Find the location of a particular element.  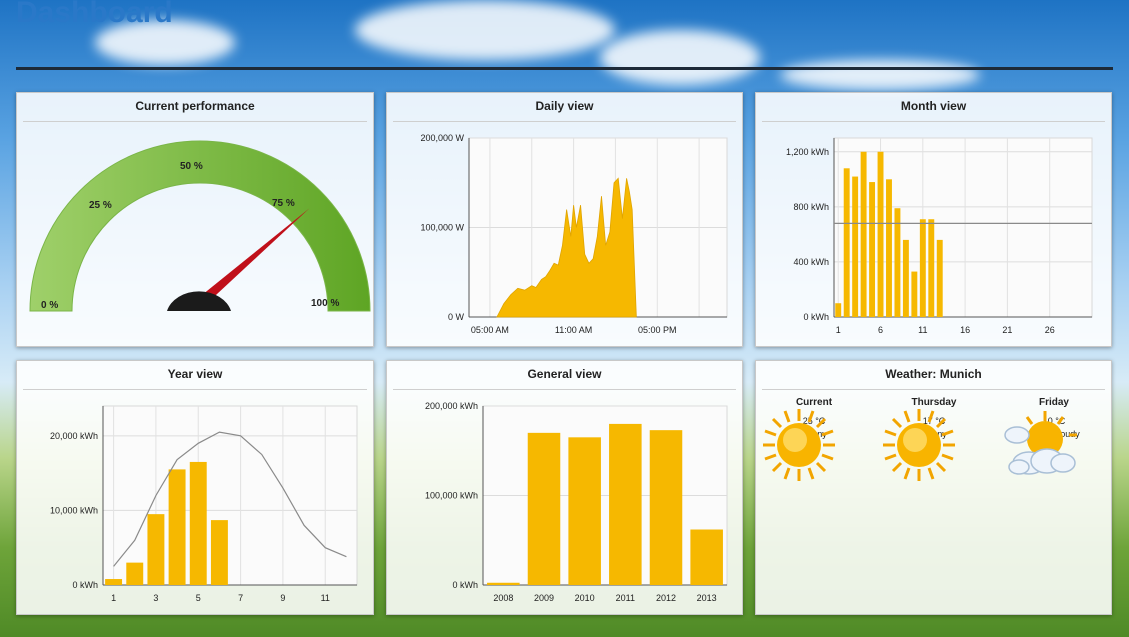

y-tick-label: 100,000 kWh is located at coordinates (451, 496).